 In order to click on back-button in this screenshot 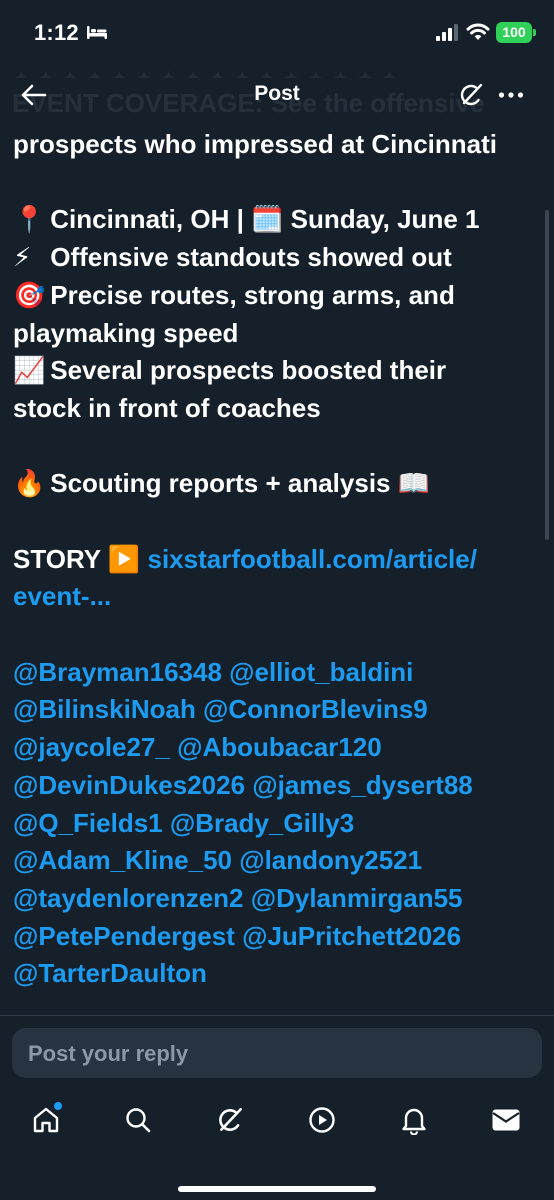, I will do `click(33, 95)`.